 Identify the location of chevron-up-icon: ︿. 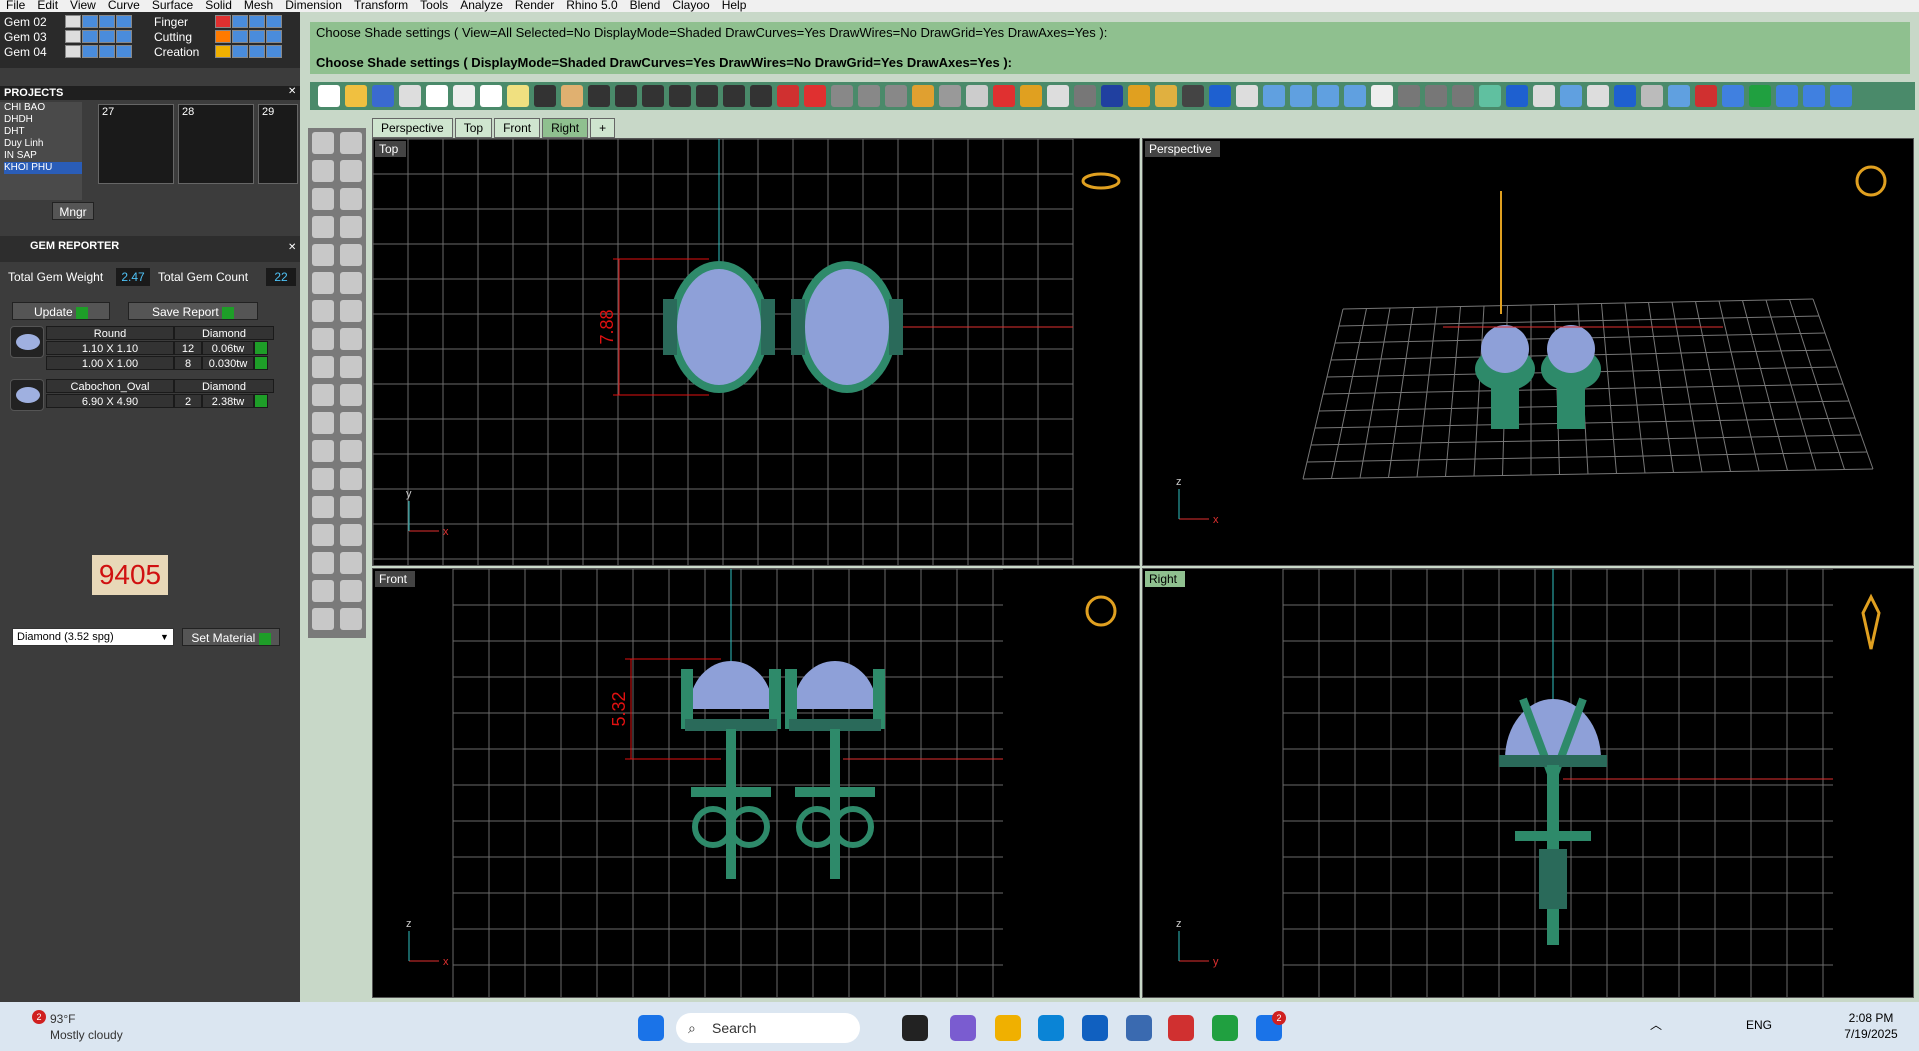
(1656, 1024).